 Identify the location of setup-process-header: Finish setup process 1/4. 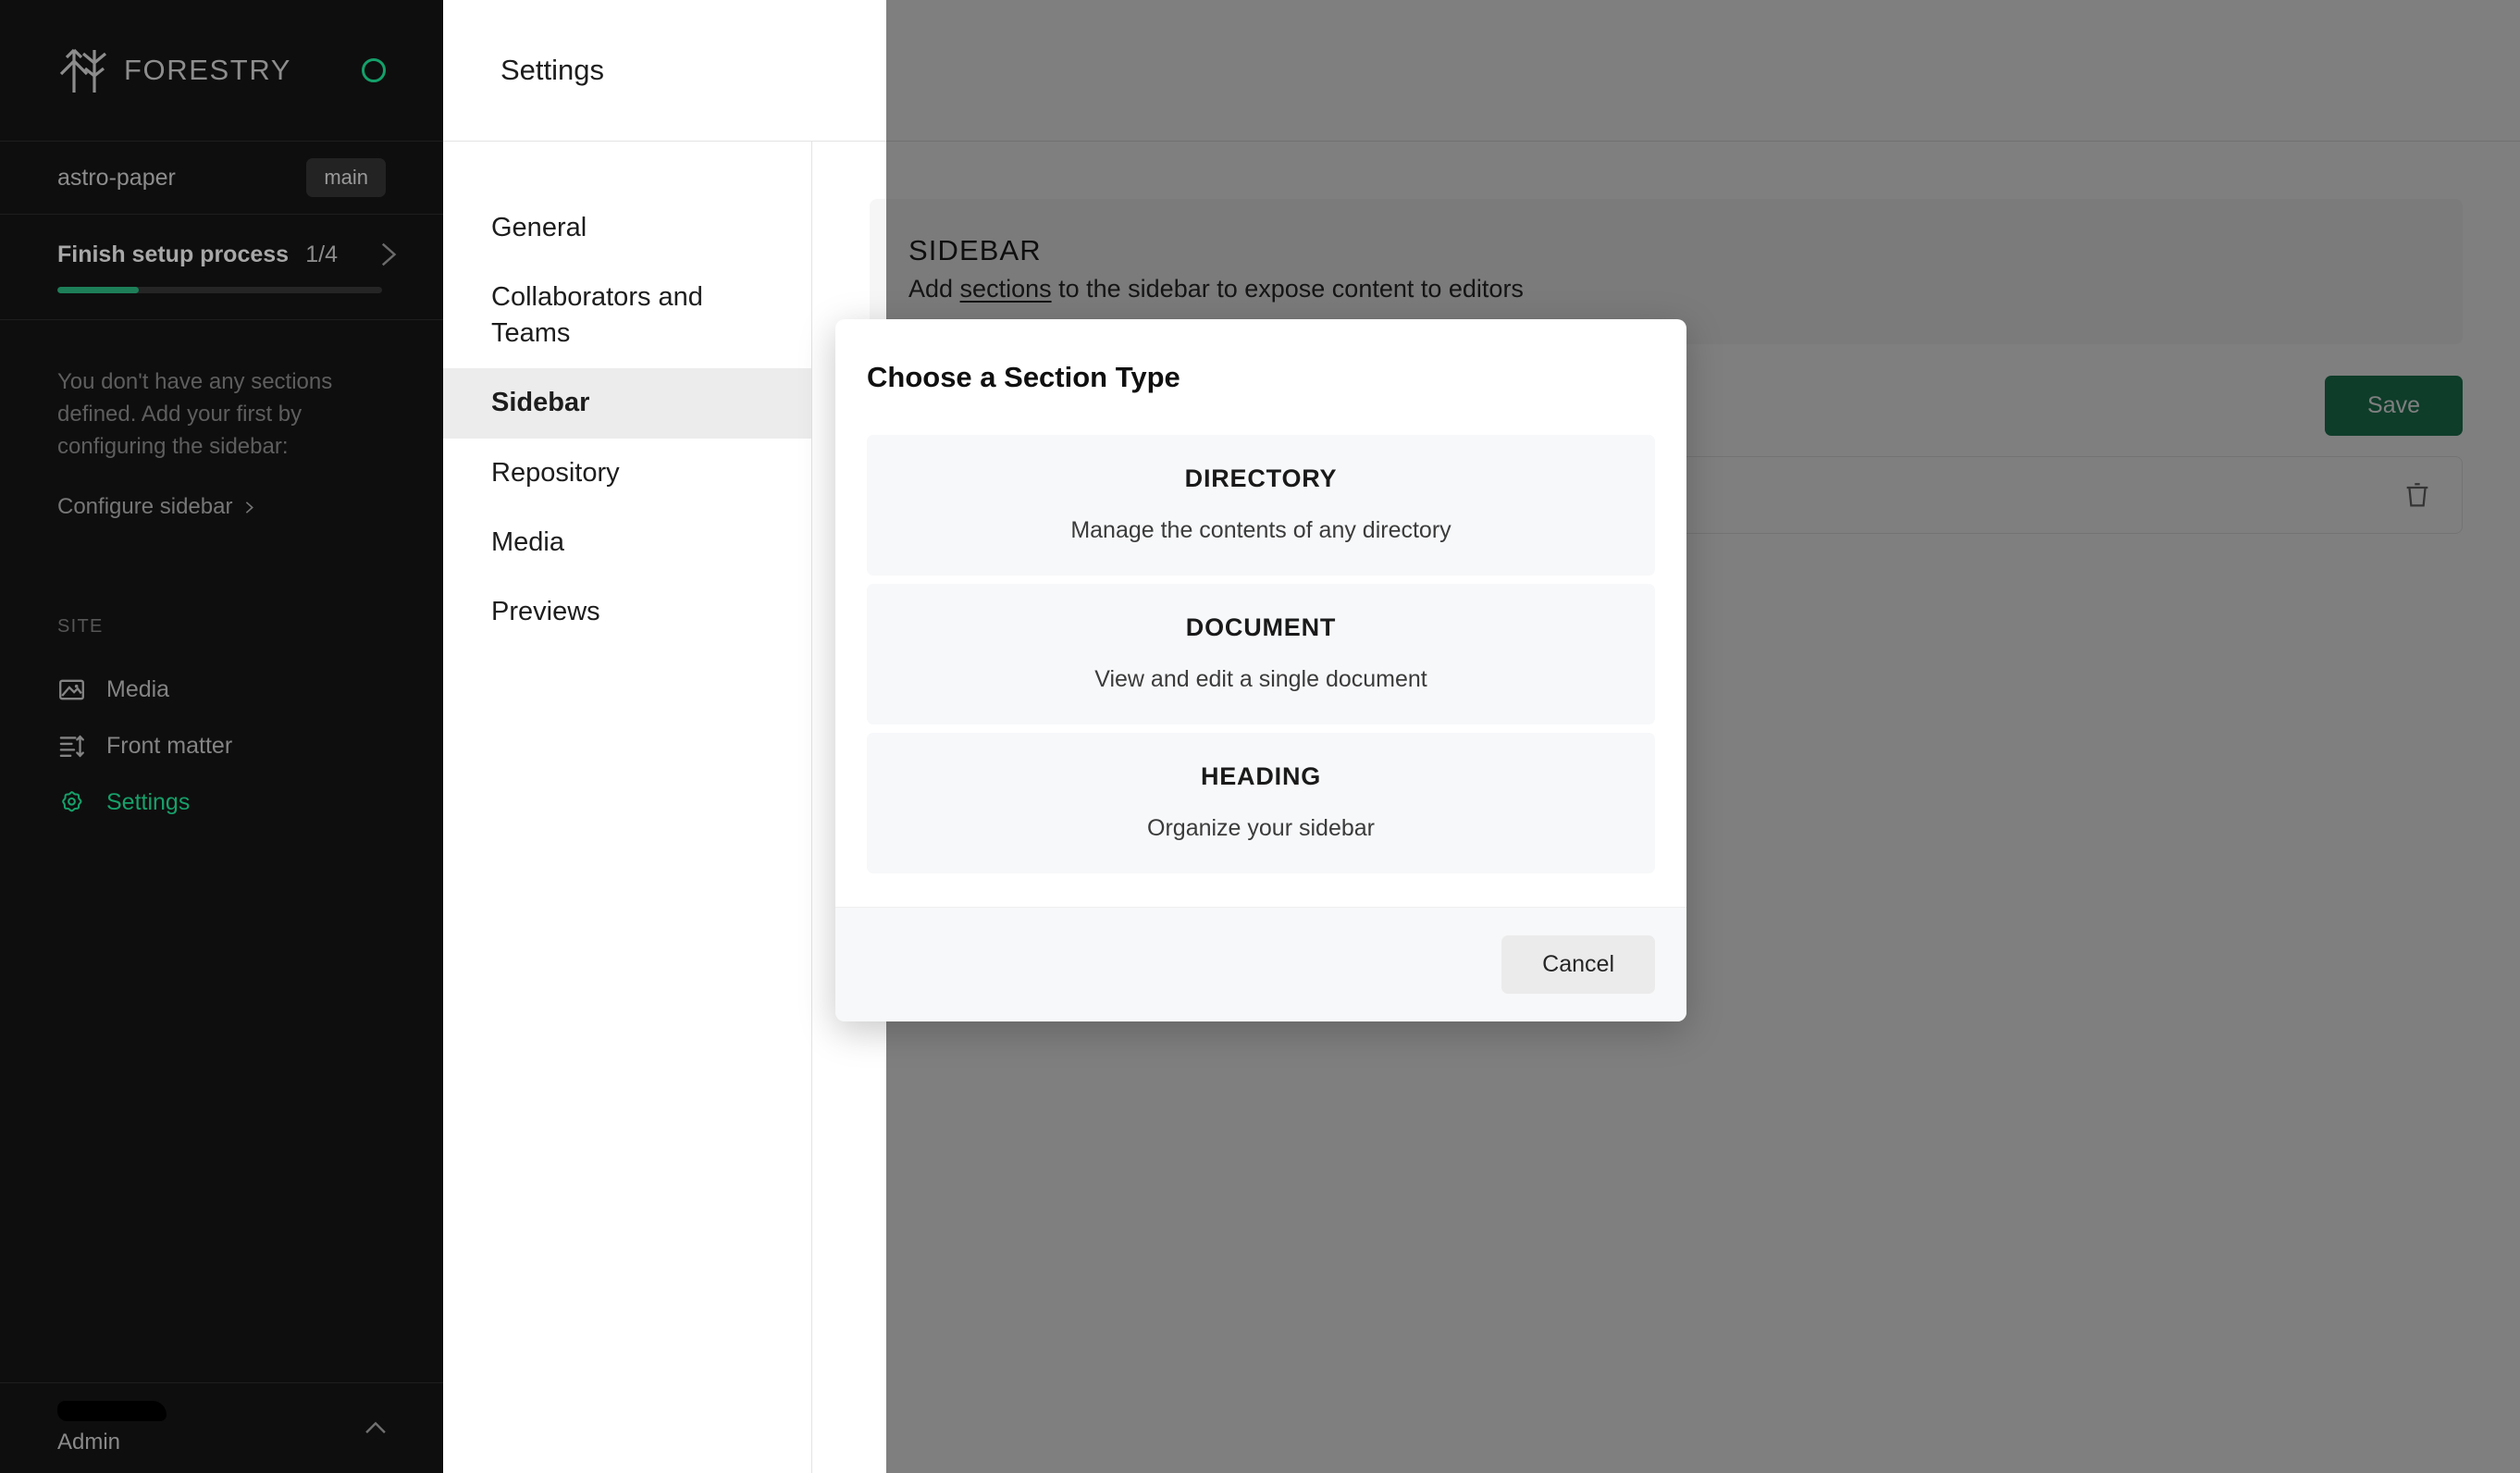
(229, 254).